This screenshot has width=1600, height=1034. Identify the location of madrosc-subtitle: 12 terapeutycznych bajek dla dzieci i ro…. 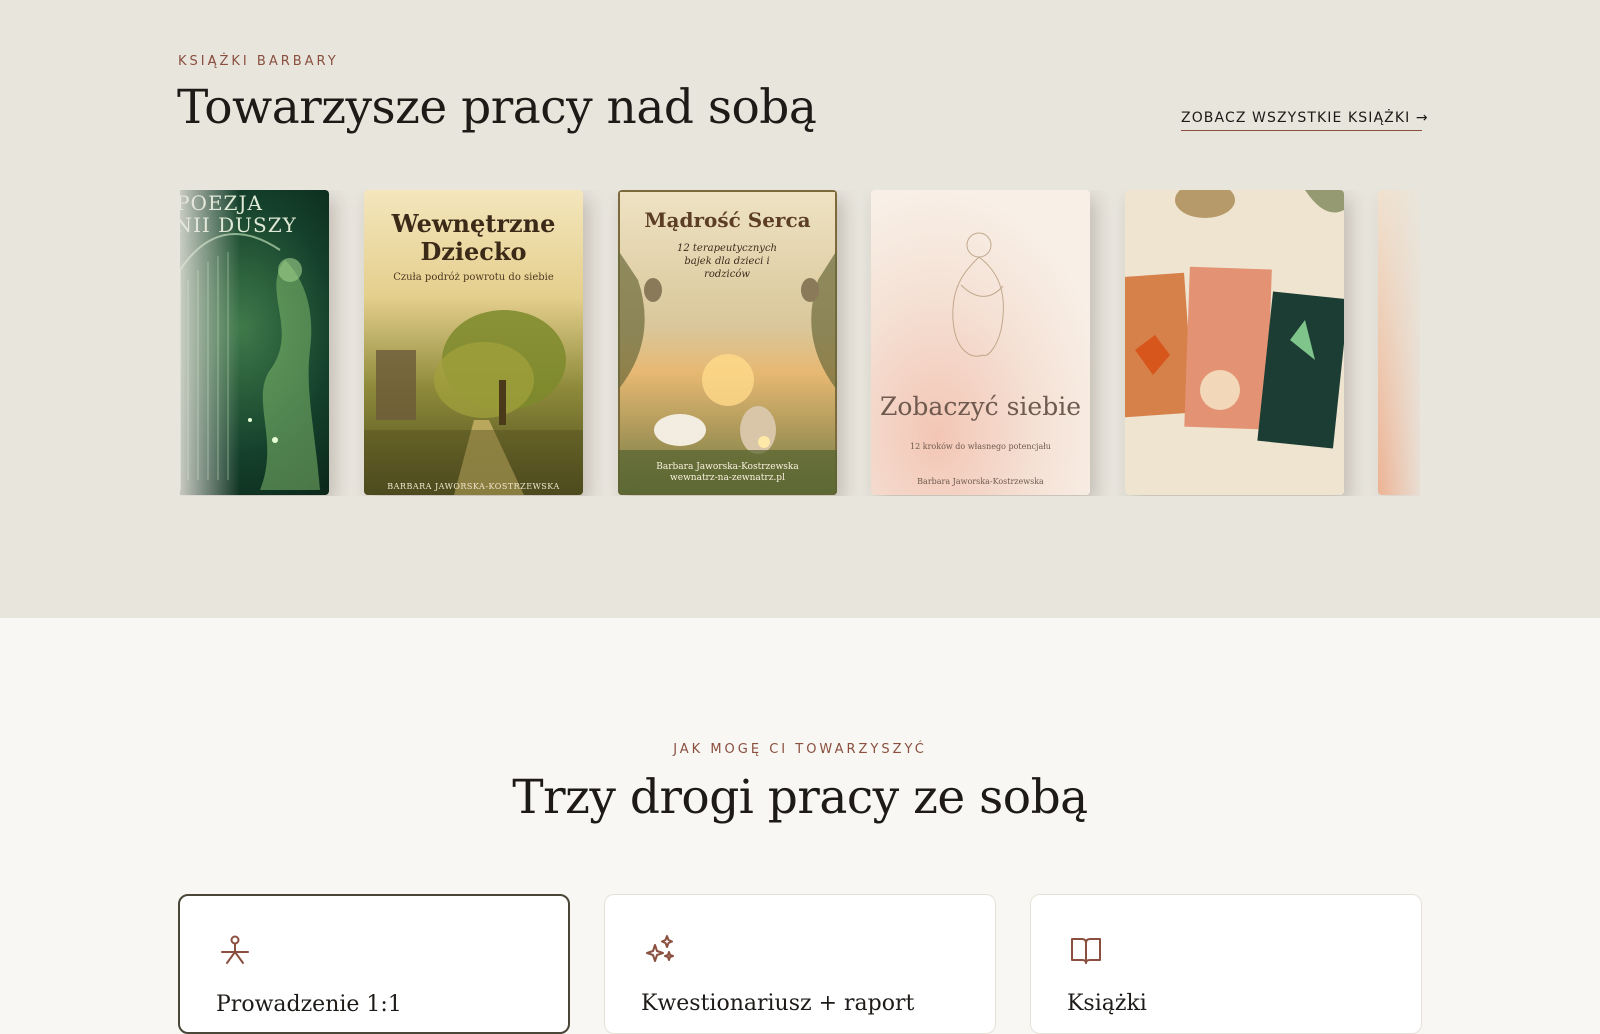
(726, 261).